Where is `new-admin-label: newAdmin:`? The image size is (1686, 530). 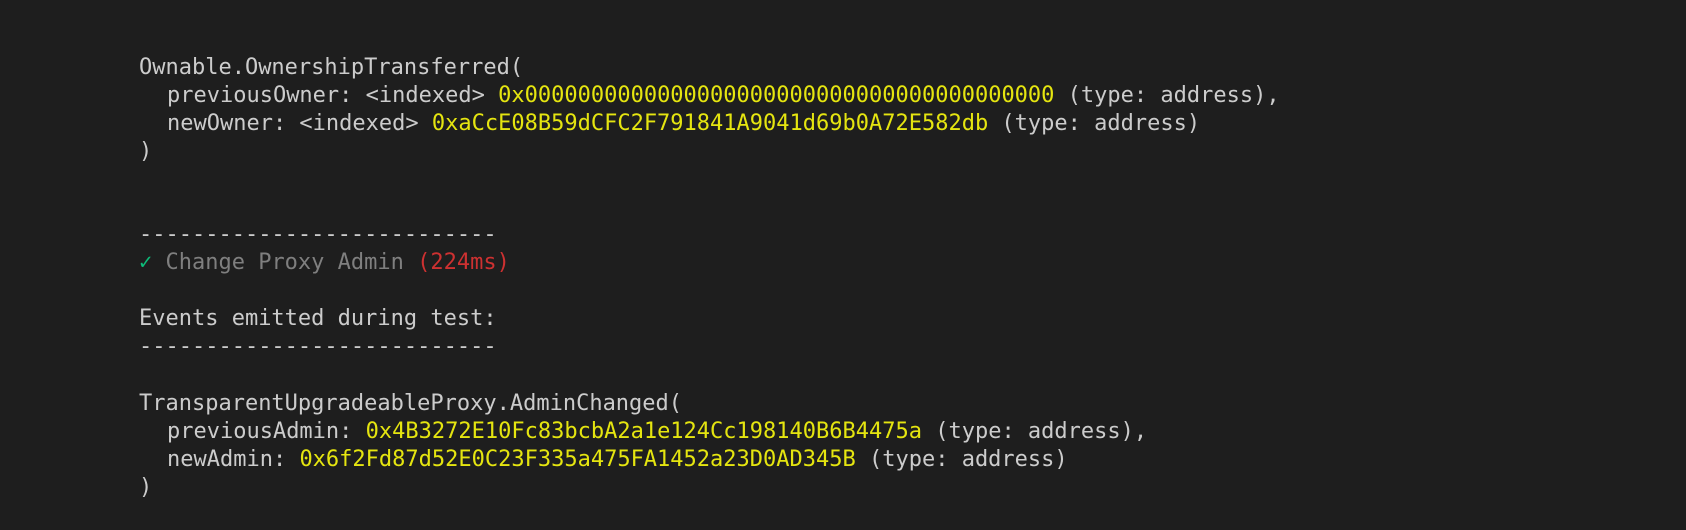
new-admin-label: newAdmin: is located at coordinates (233, 459).